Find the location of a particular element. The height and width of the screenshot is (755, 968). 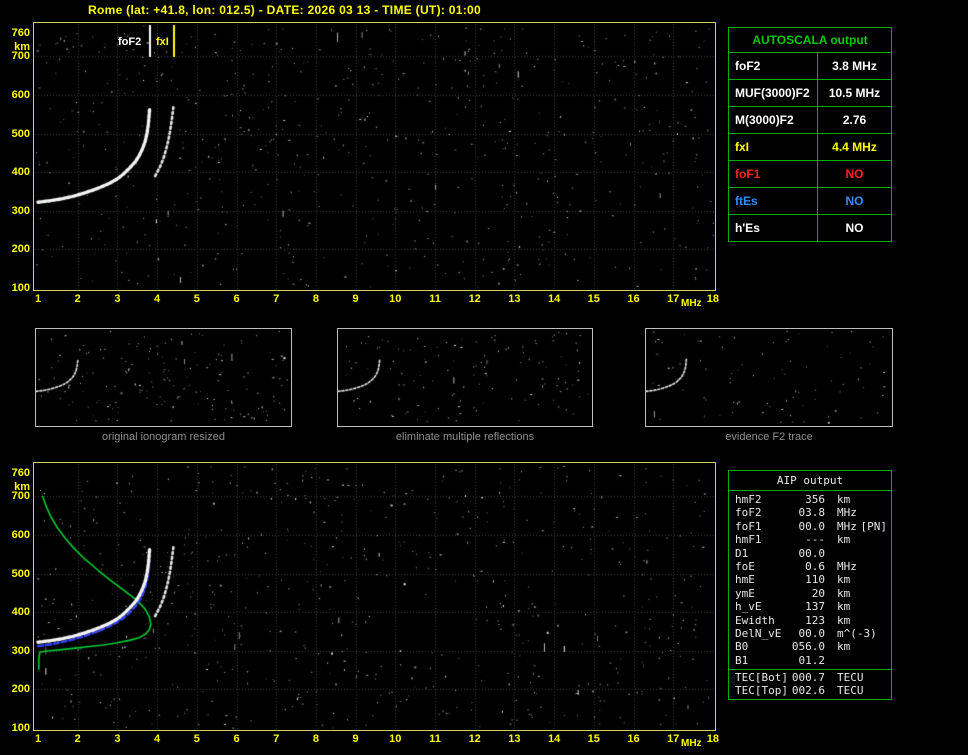

param-label: ymE is located at coordinates (745, 593).